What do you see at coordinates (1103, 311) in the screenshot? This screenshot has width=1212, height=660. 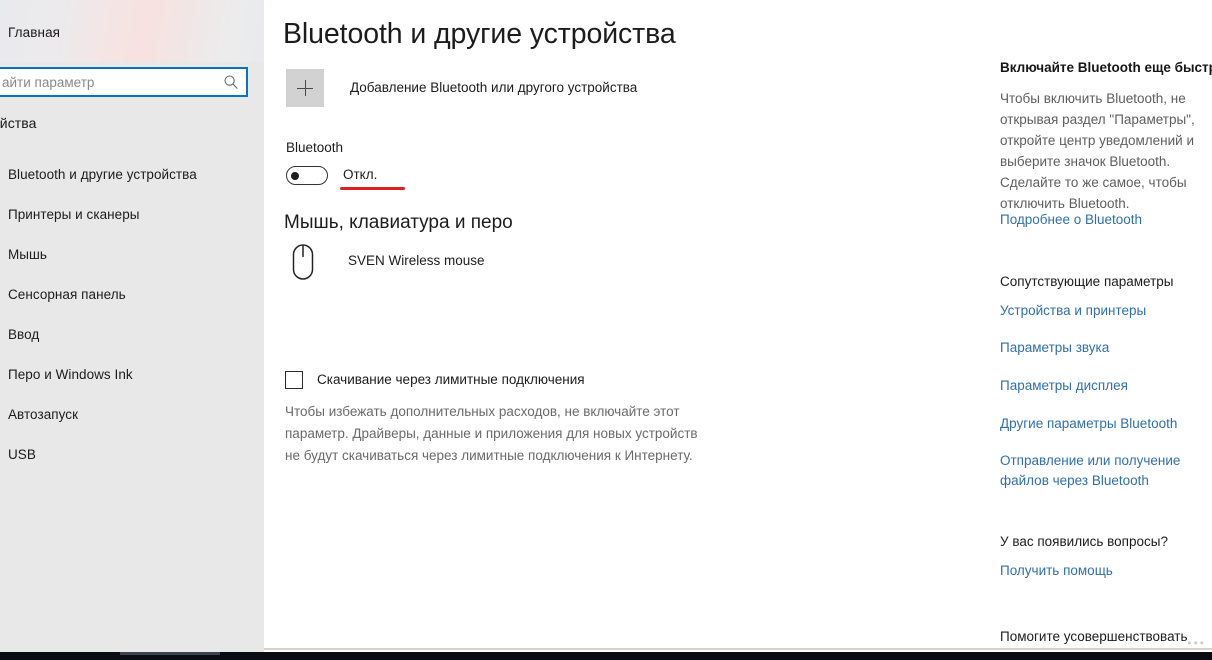 I see `link-devices-and-printers: Устройства и принтеры` at bounding box center [1103, 311].